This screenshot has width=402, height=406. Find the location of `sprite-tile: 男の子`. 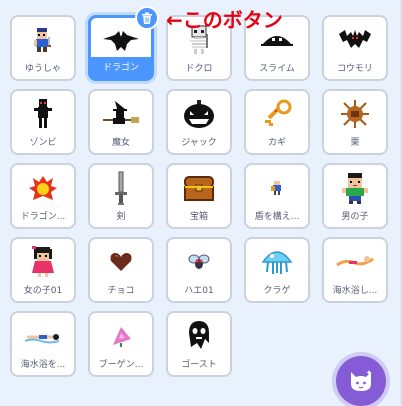

sprite-tile: 男の子 is located at coordinates (355, 196).